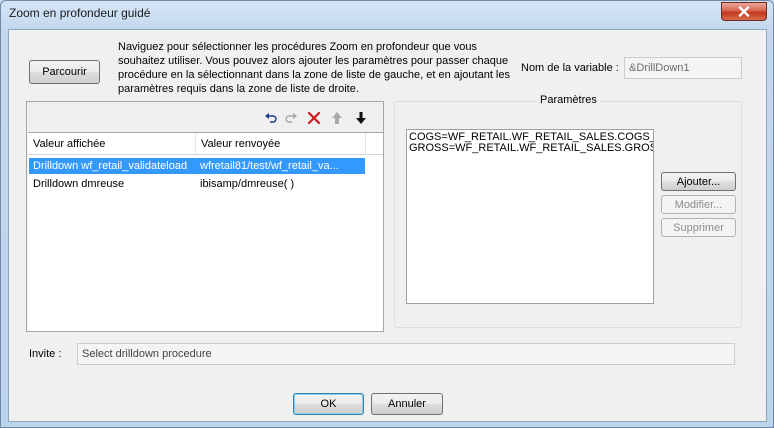 The height and width of the screenshot is (428, 774). Describe the element at coordinates (291, 118) in the screenshot. I see `redo-icon` at that location.